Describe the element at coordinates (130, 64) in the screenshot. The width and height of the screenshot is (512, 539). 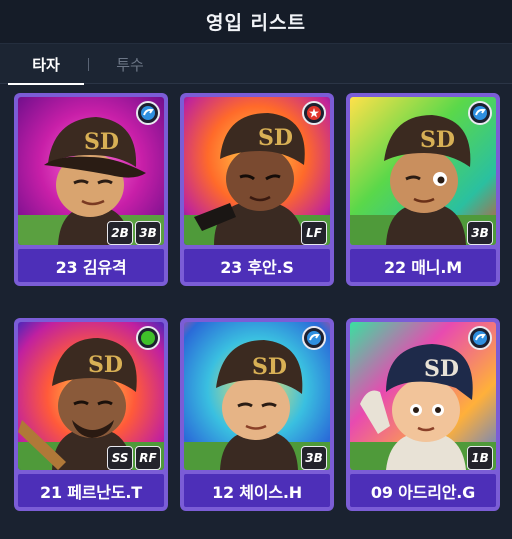
I see `tab-pitchers: 투수` at that location.